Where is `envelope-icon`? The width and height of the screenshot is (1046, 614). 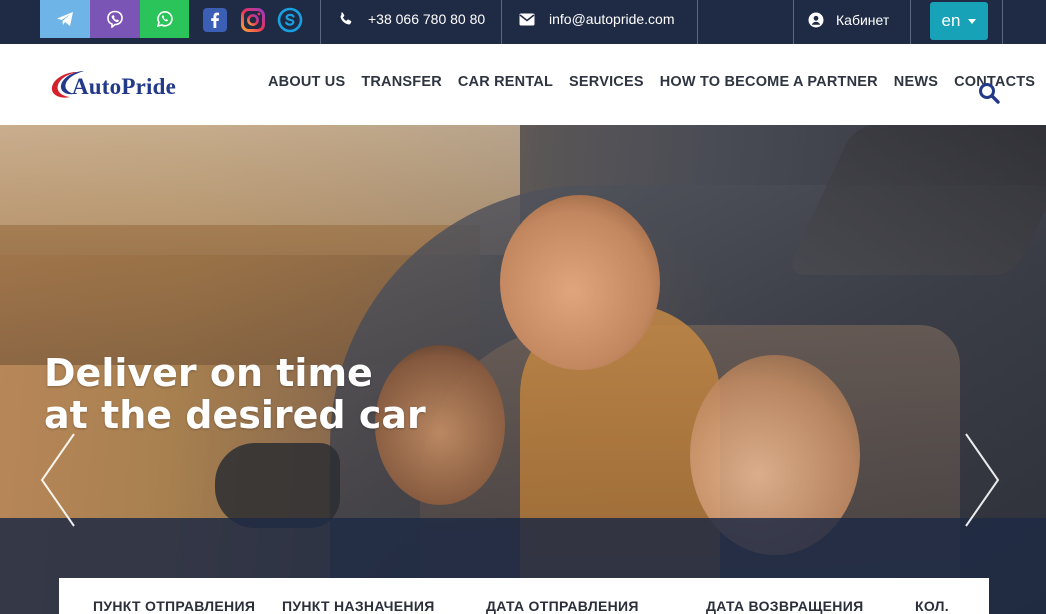
envelope-icon is located at coordinates (527, 19).